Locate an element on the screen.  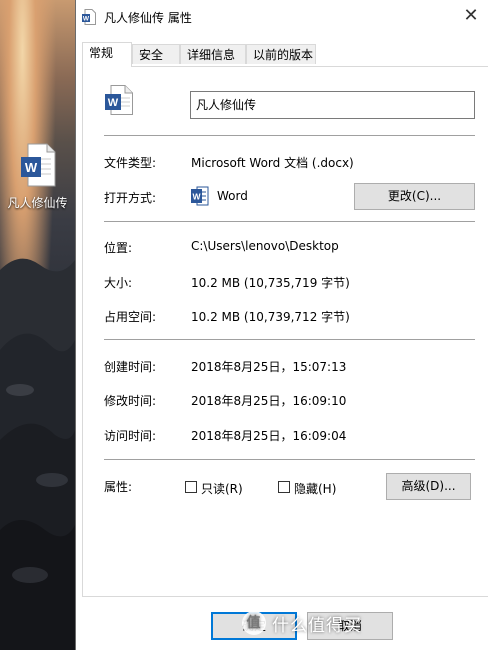
file-type-value: Microsoft Word 文档 (.docx) is located at coordinates (272, 163).